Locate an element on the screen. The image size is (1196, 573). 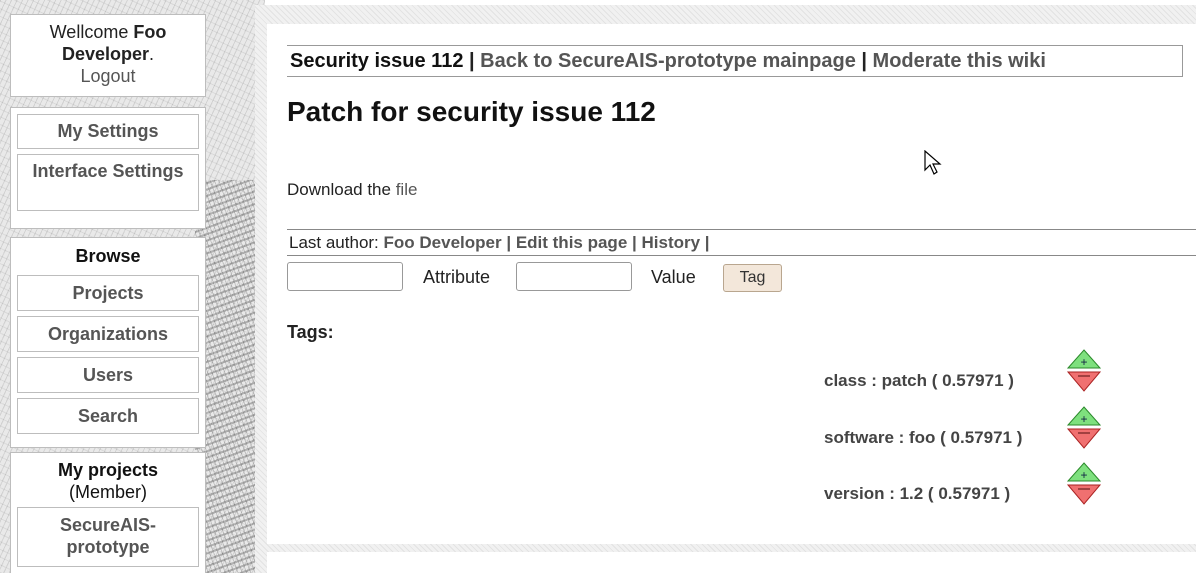
my-projects-title: My projects (Member) is located at coordinates (108, 481).